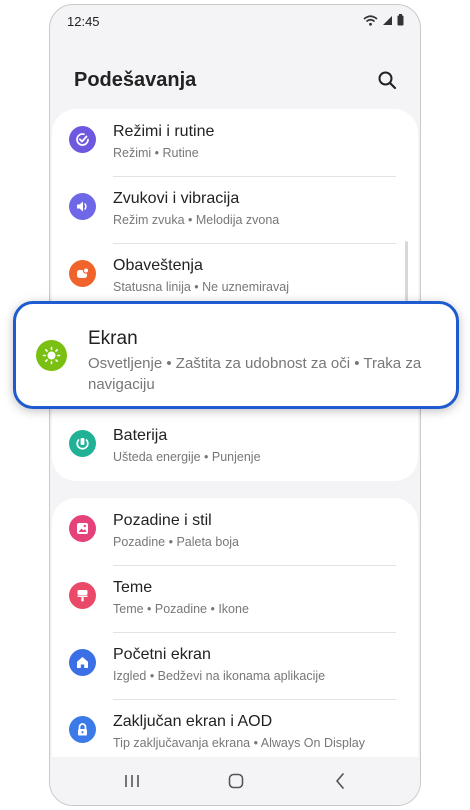 The image size is (470, 810). I want to click on recent-apps-icon, so click(132, 781).